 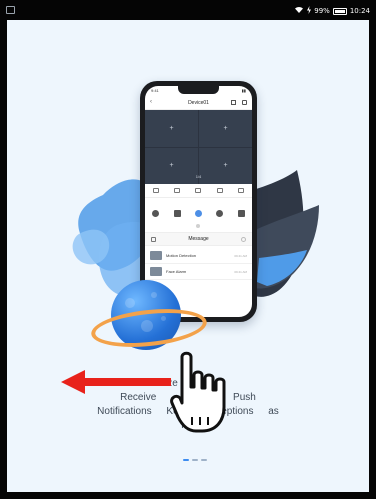 I want to click on page-indicator, so click(x=195, y=460).